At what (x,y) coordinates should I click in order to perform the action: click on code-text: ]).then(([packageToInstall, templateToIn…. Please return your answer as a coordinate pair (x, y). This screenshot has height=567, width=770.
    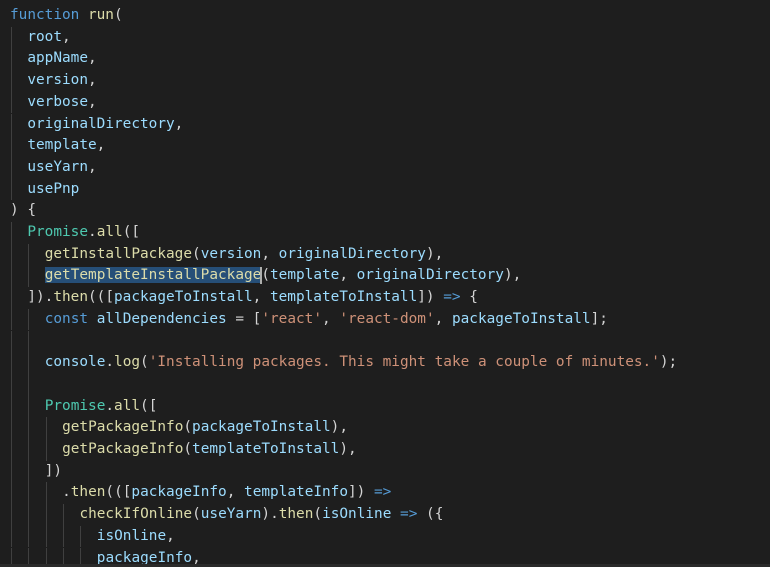
    Looking at the image, I should click on (252, 298).